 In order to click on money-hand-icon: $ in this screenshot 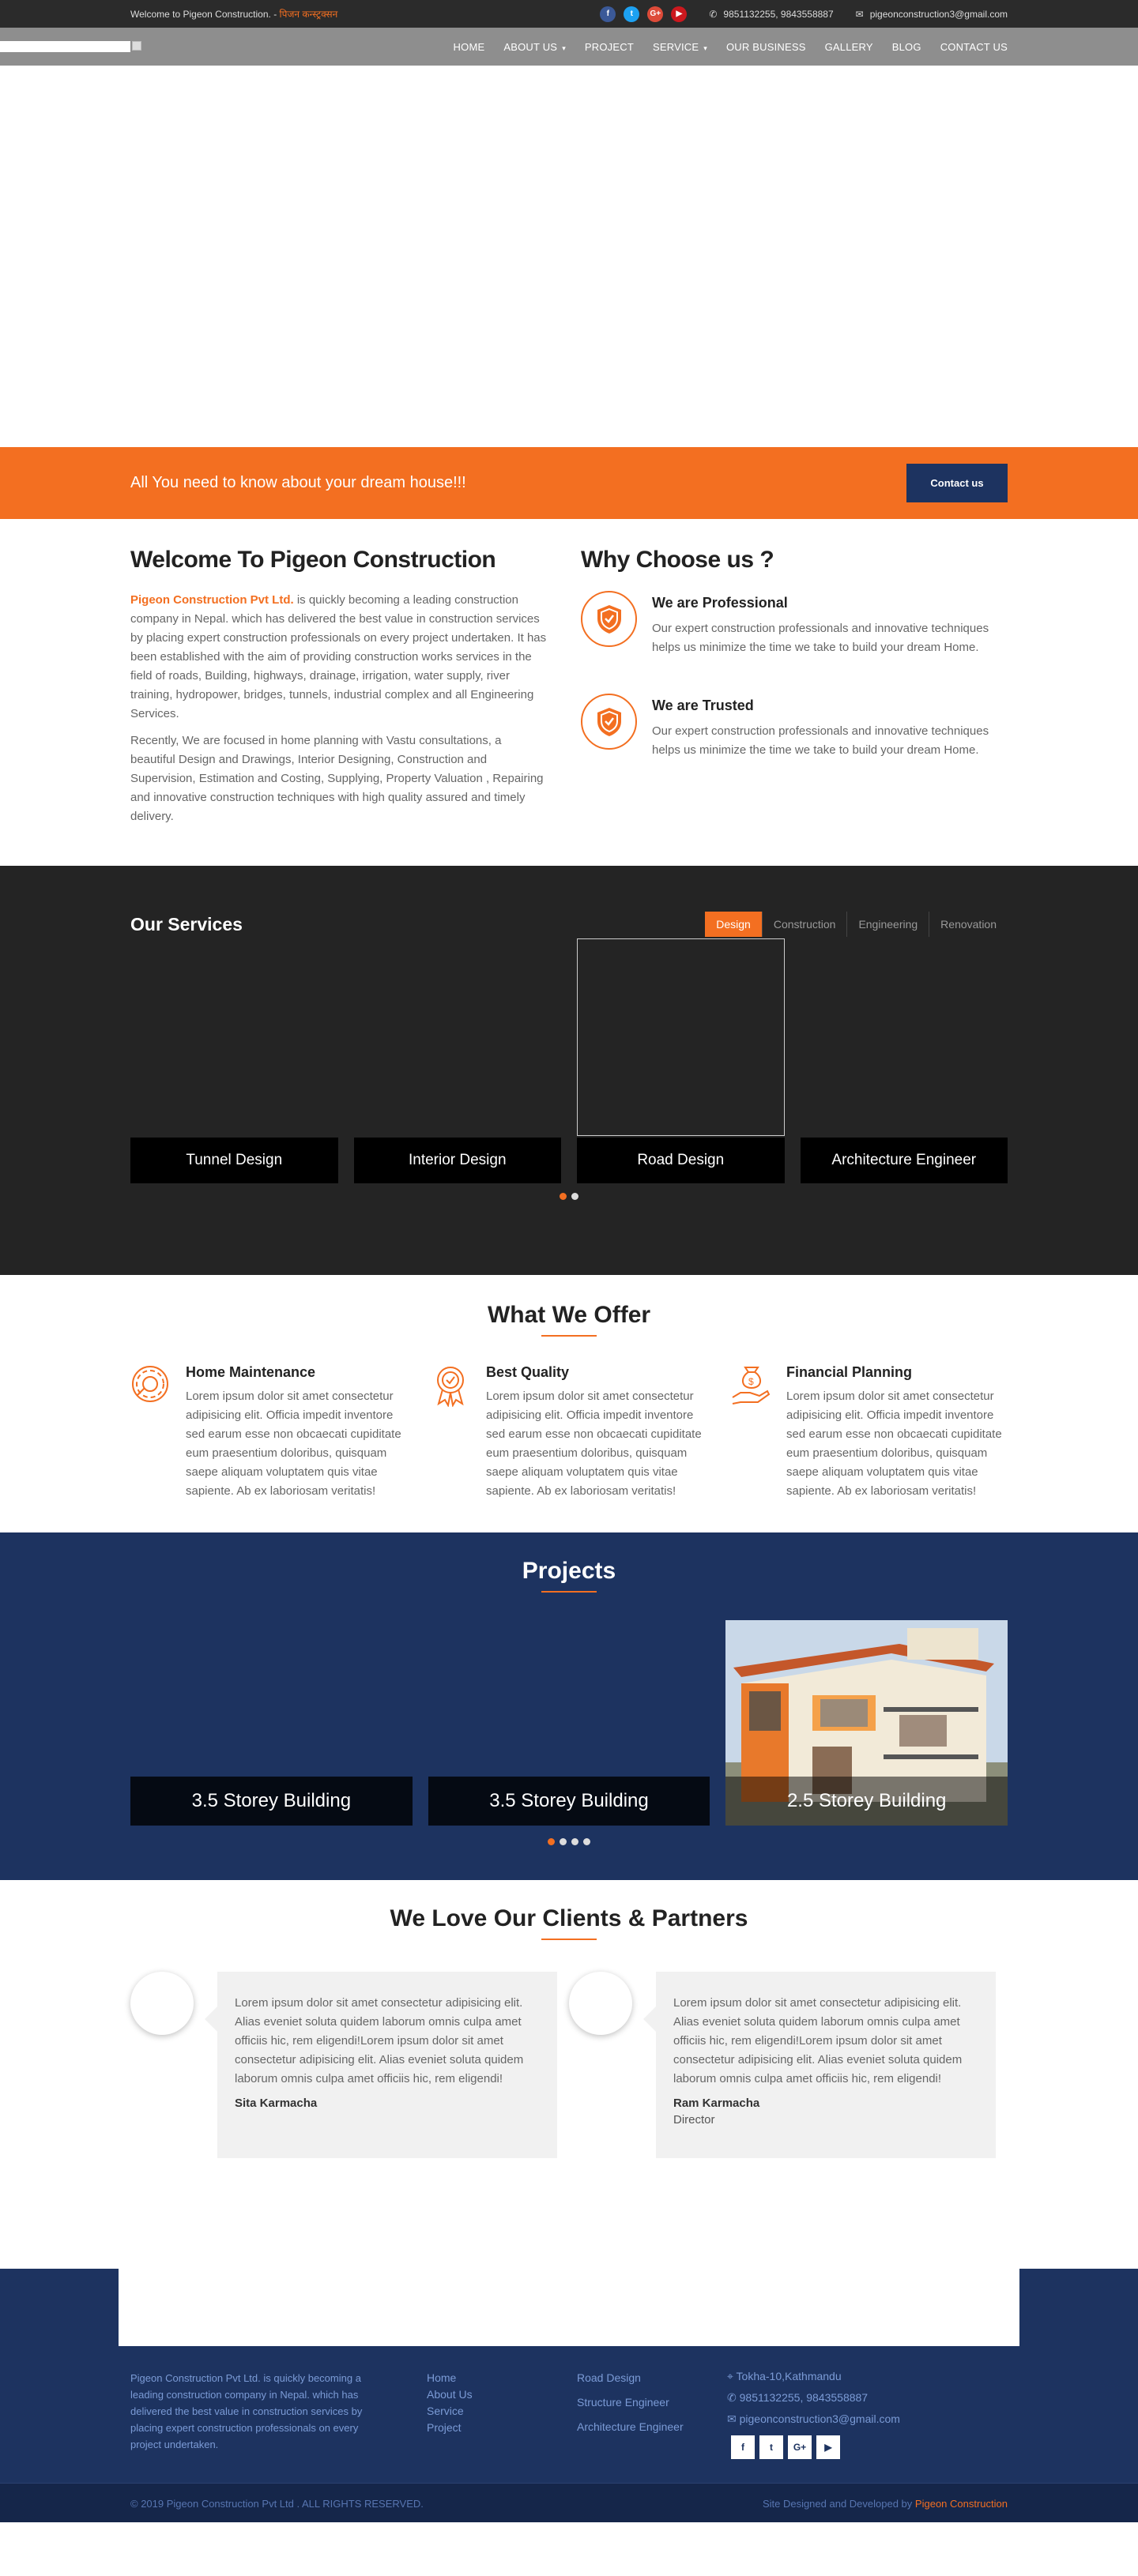, I will do `click(752, 1433)`.